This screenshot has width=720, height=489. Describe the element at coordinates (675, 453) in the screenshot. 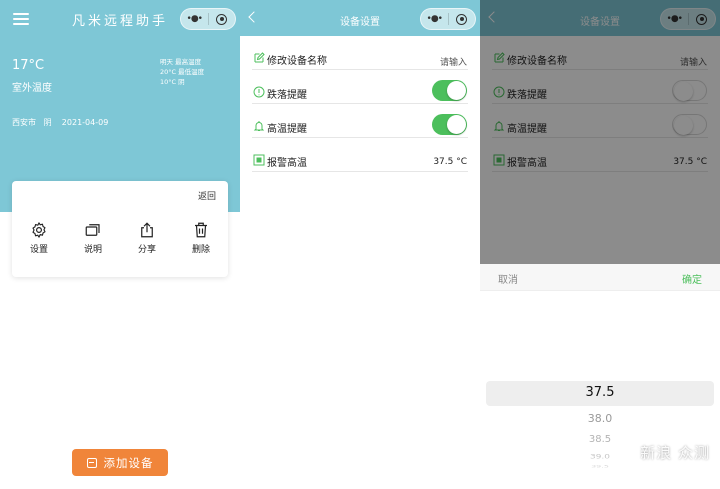

I see `watermark: 新浪 众测` at that location.